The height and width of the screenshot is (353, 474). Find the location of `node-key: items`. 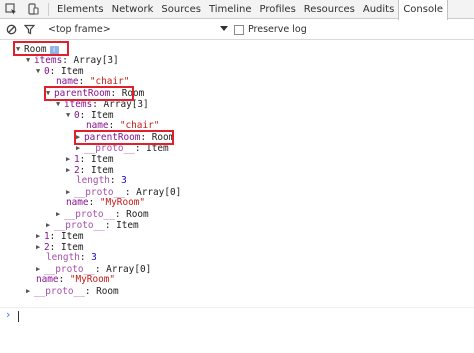

node-key: items is located at coordinates (48, 60).